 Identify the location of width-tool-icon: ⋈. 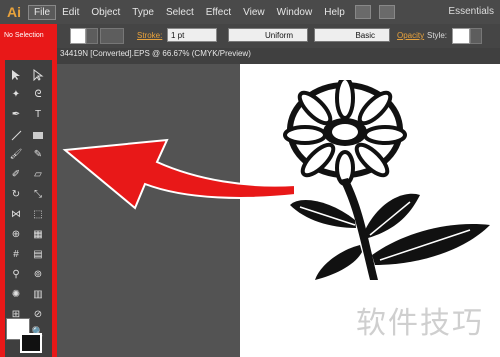
(16, 214).